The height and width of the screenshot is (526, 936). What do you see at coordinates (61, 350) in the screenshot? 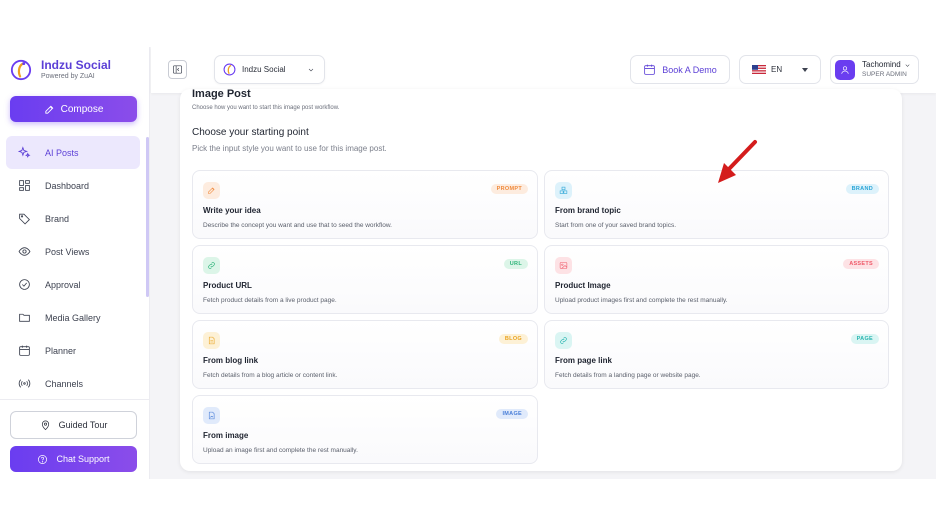
I see `sidebar-item-label: Planner` at bounding box center [61, 350].